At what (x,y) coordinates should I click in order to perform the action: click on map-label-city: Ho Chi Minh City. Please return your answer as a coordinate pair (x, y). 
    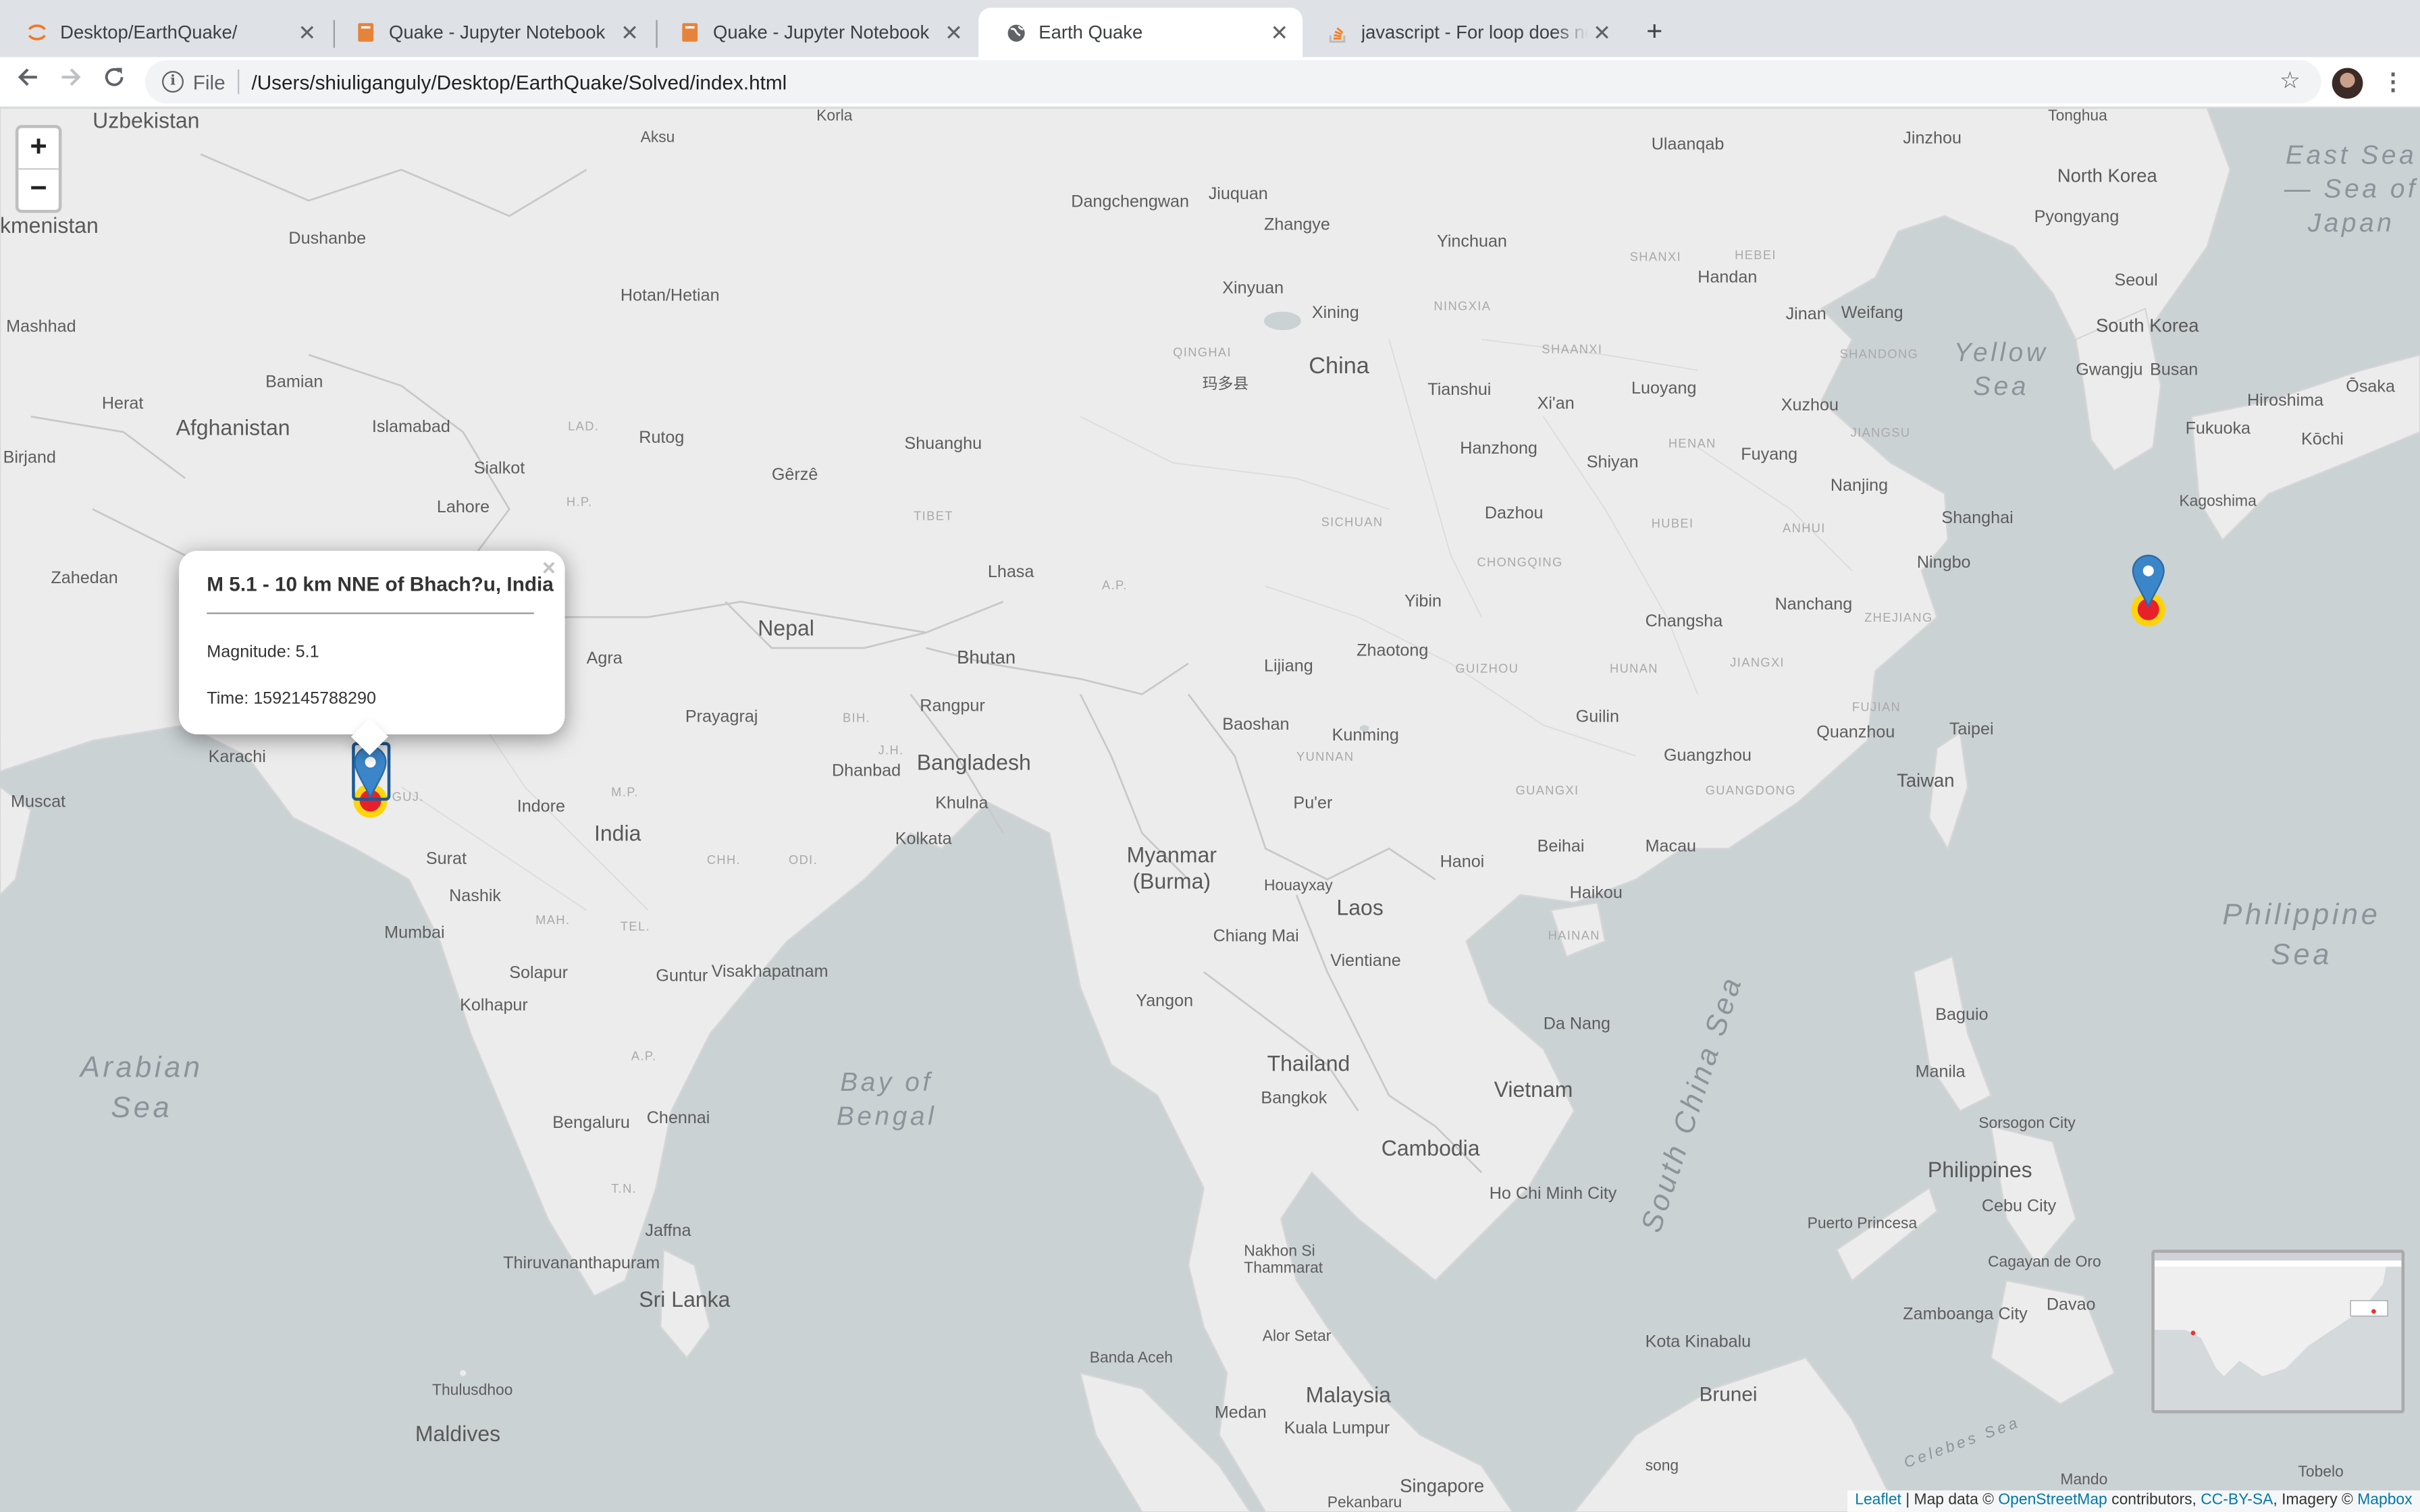
    Looking at the image, I should click on (1553, 1194).